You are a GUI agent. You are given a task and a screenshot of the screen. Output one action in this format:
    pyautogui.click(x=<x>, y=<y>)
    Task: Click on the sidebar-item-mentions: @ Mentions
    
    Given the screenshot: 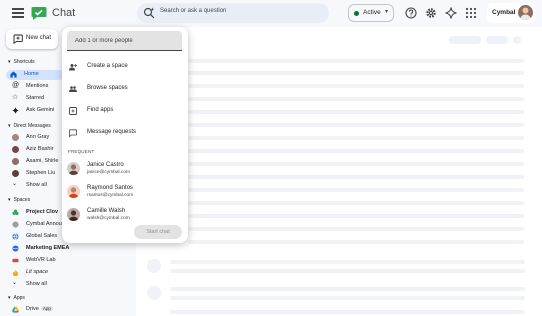 What is the action you would take?
    pyautogui.click(x=36, y=86)
    